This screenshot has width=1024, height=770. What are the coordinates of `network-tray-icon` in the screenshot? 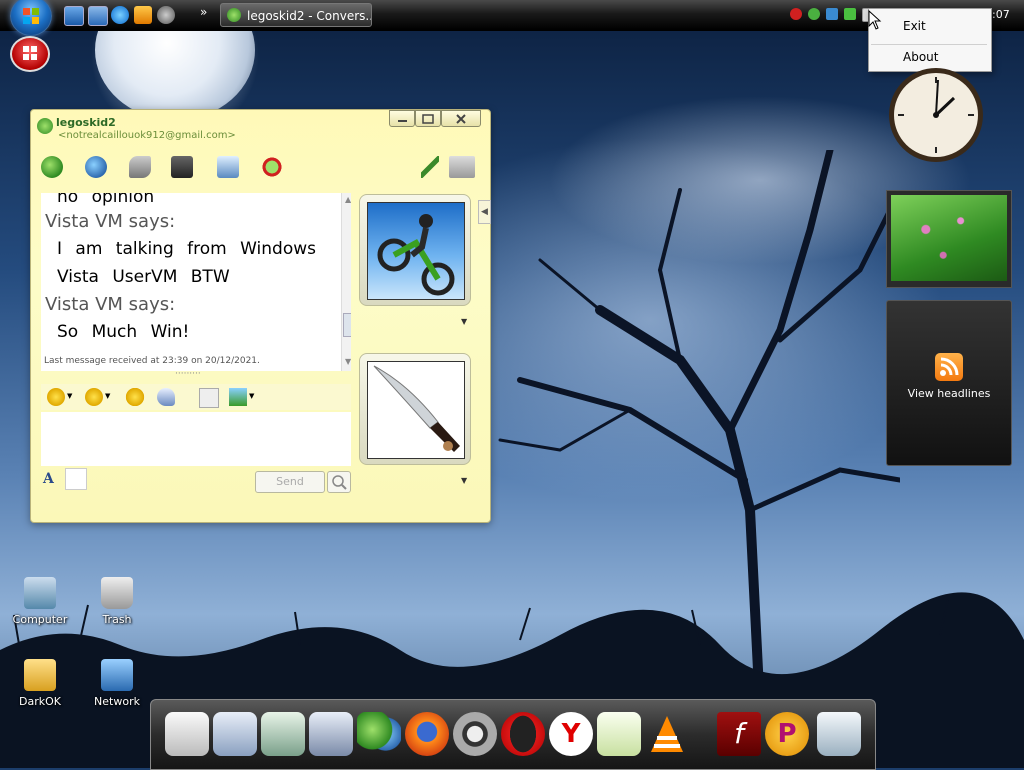 It's located at (832, 14).